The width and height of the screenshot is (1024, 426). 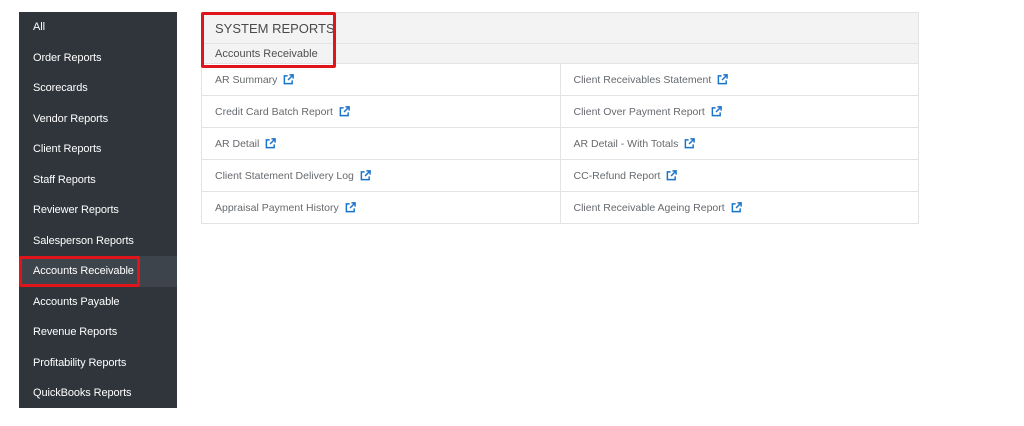 What do you see at coordinates (98, 88) in the screenshot?
I see `sidebar-item-scorecards: Scorecards` at bounding box center [98, 88].